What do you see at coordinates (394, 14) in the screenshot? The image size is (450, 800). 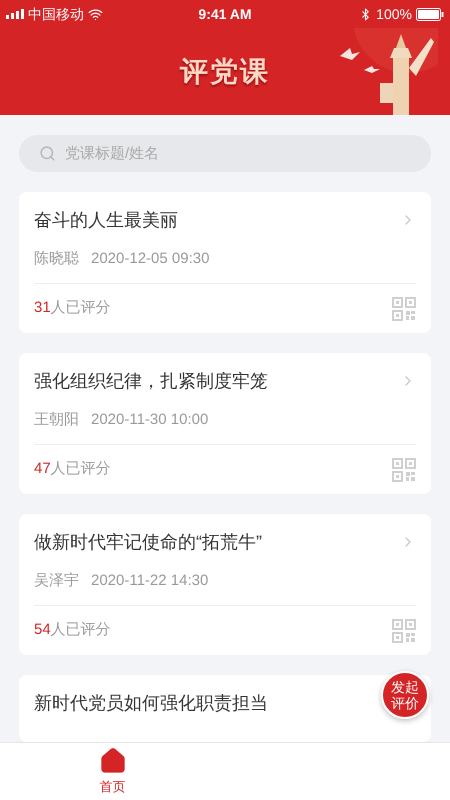 I see `battery-percent: 100%` at bounding box center [394, 14].